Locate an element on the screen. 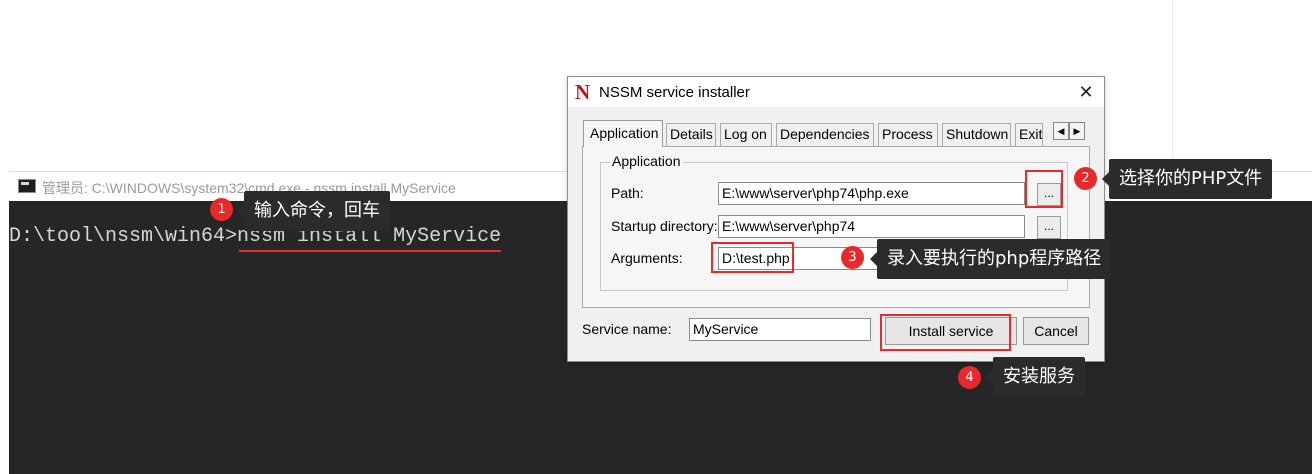 The height and width of the screenshot is (474, 1312). step-tooltip-1: 输入命令，回车 is located at coordinates (313, 211).